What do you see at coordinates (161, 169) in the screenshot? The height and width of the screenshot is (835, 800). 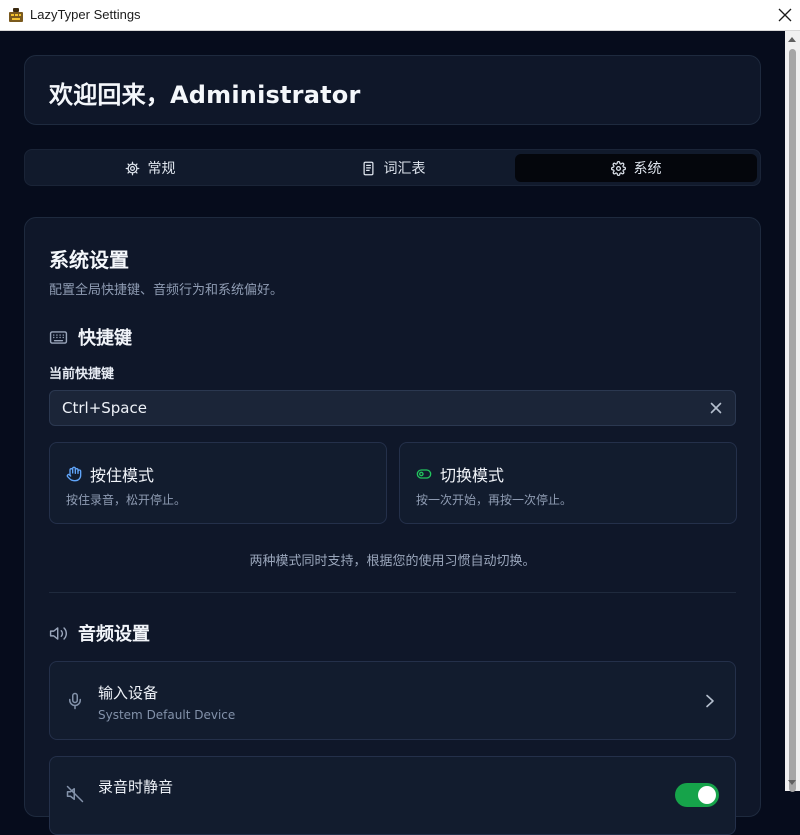 I see `tab-general-label: 常规` at bounding box center [161, 169].